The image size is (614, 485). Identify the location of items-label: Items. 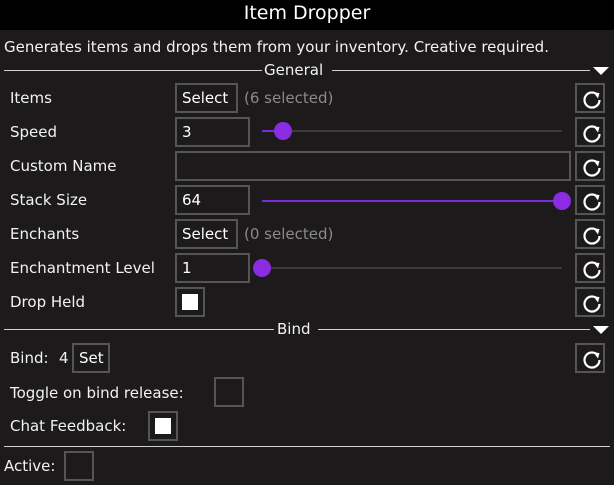
(31, 98).